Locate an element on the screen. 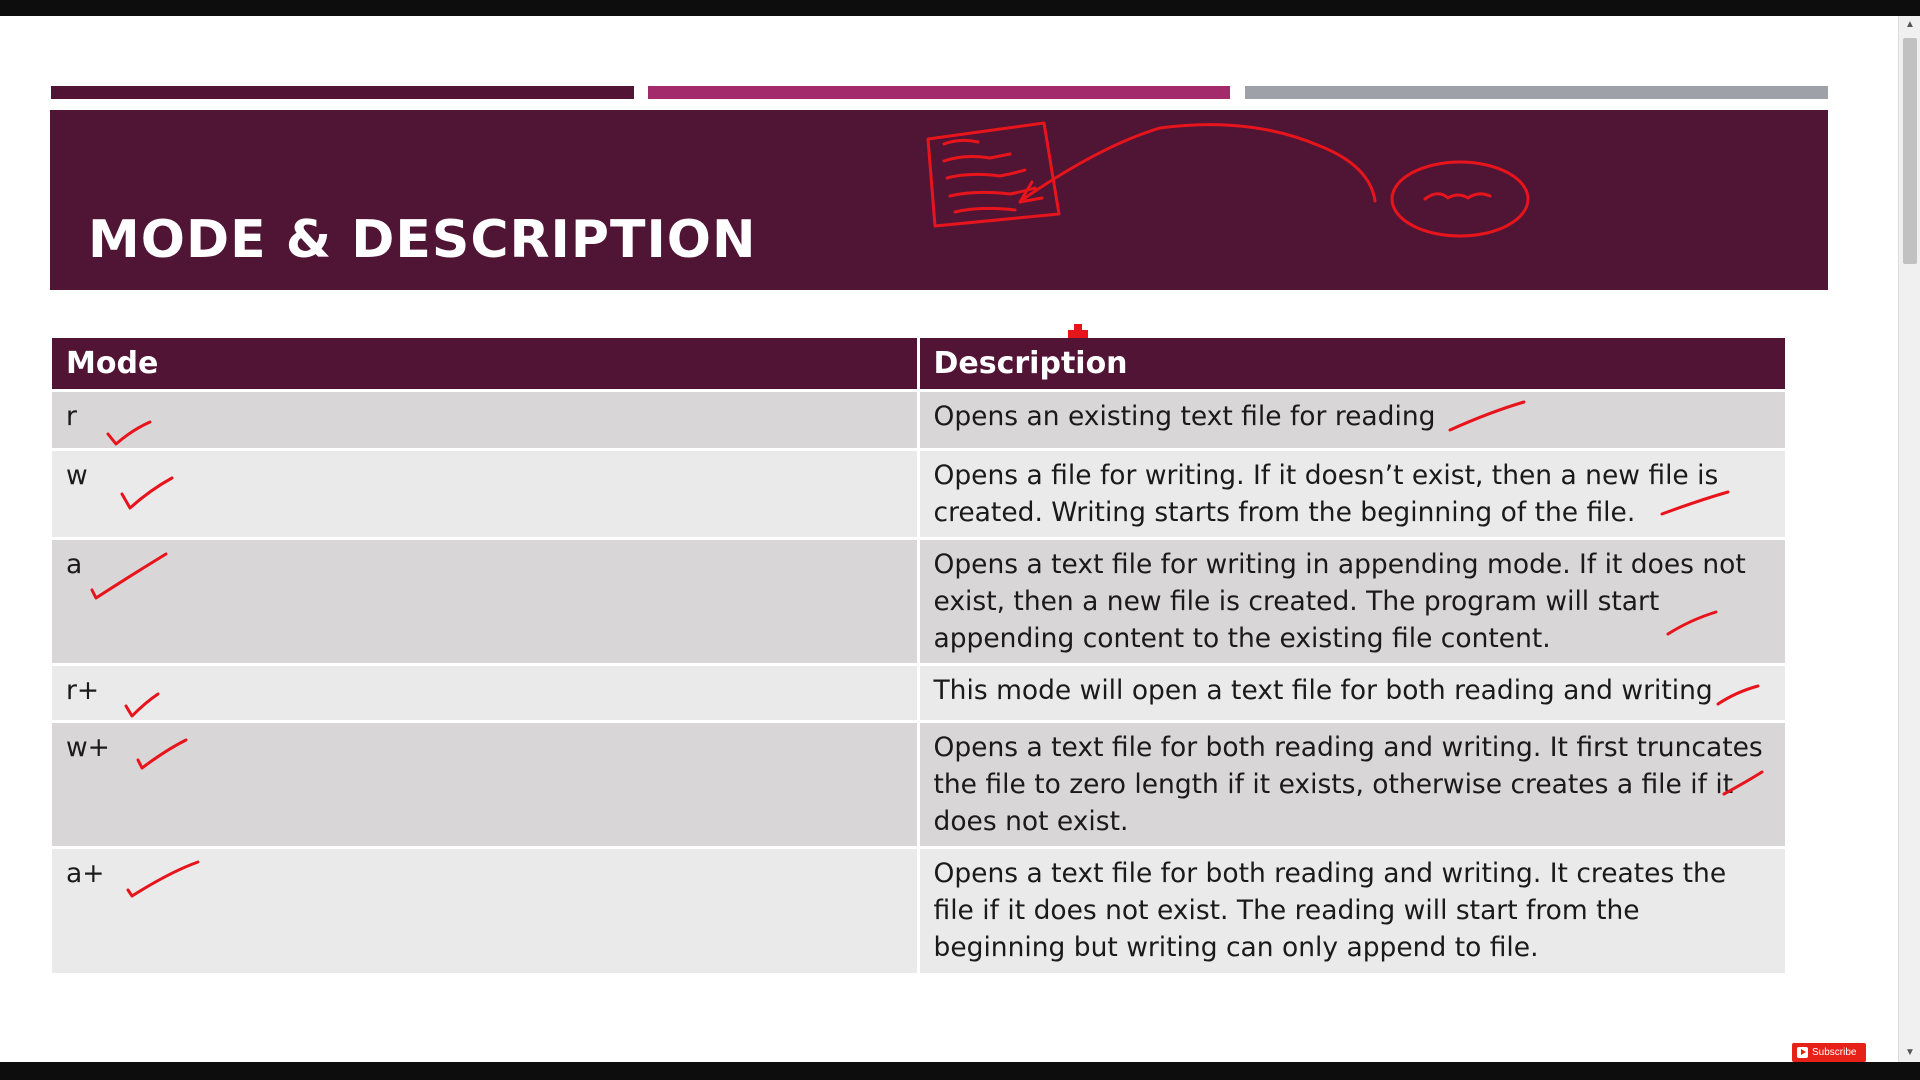 This screenshot has height=1080, width=1920. header-mode: Mode is located at coordinates (486, 364).